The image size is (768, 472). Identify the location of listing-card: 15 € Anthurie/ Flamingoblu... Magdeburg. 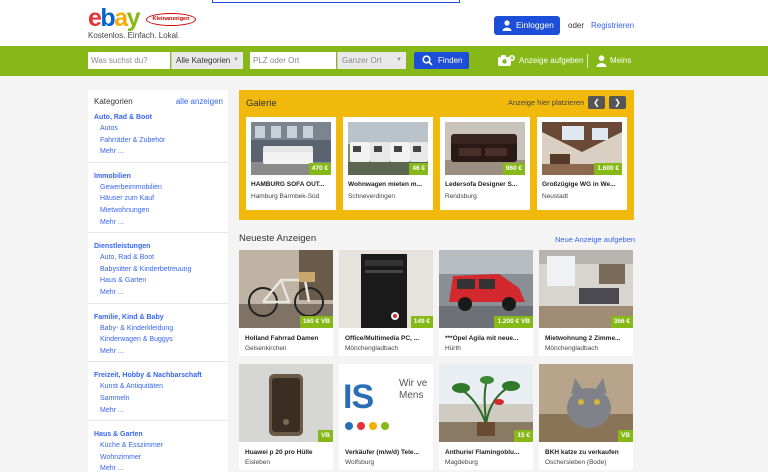
(486, 417).